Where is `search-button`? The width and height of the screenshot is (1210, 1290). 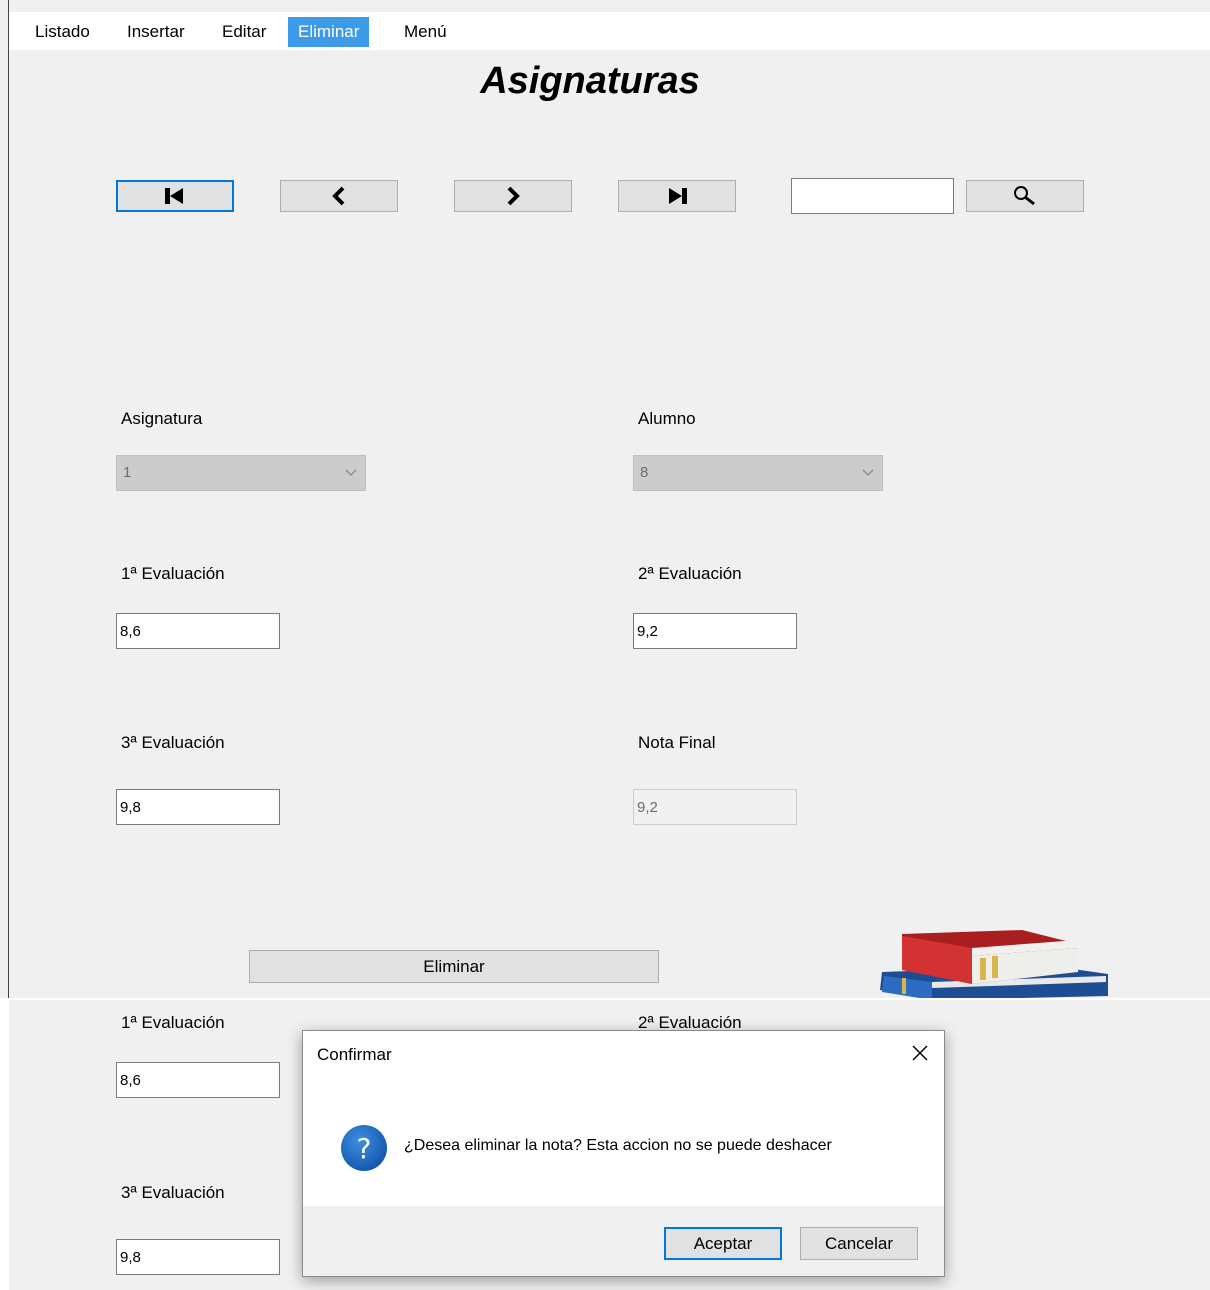
search-button is located at coordinates (1025, 196).